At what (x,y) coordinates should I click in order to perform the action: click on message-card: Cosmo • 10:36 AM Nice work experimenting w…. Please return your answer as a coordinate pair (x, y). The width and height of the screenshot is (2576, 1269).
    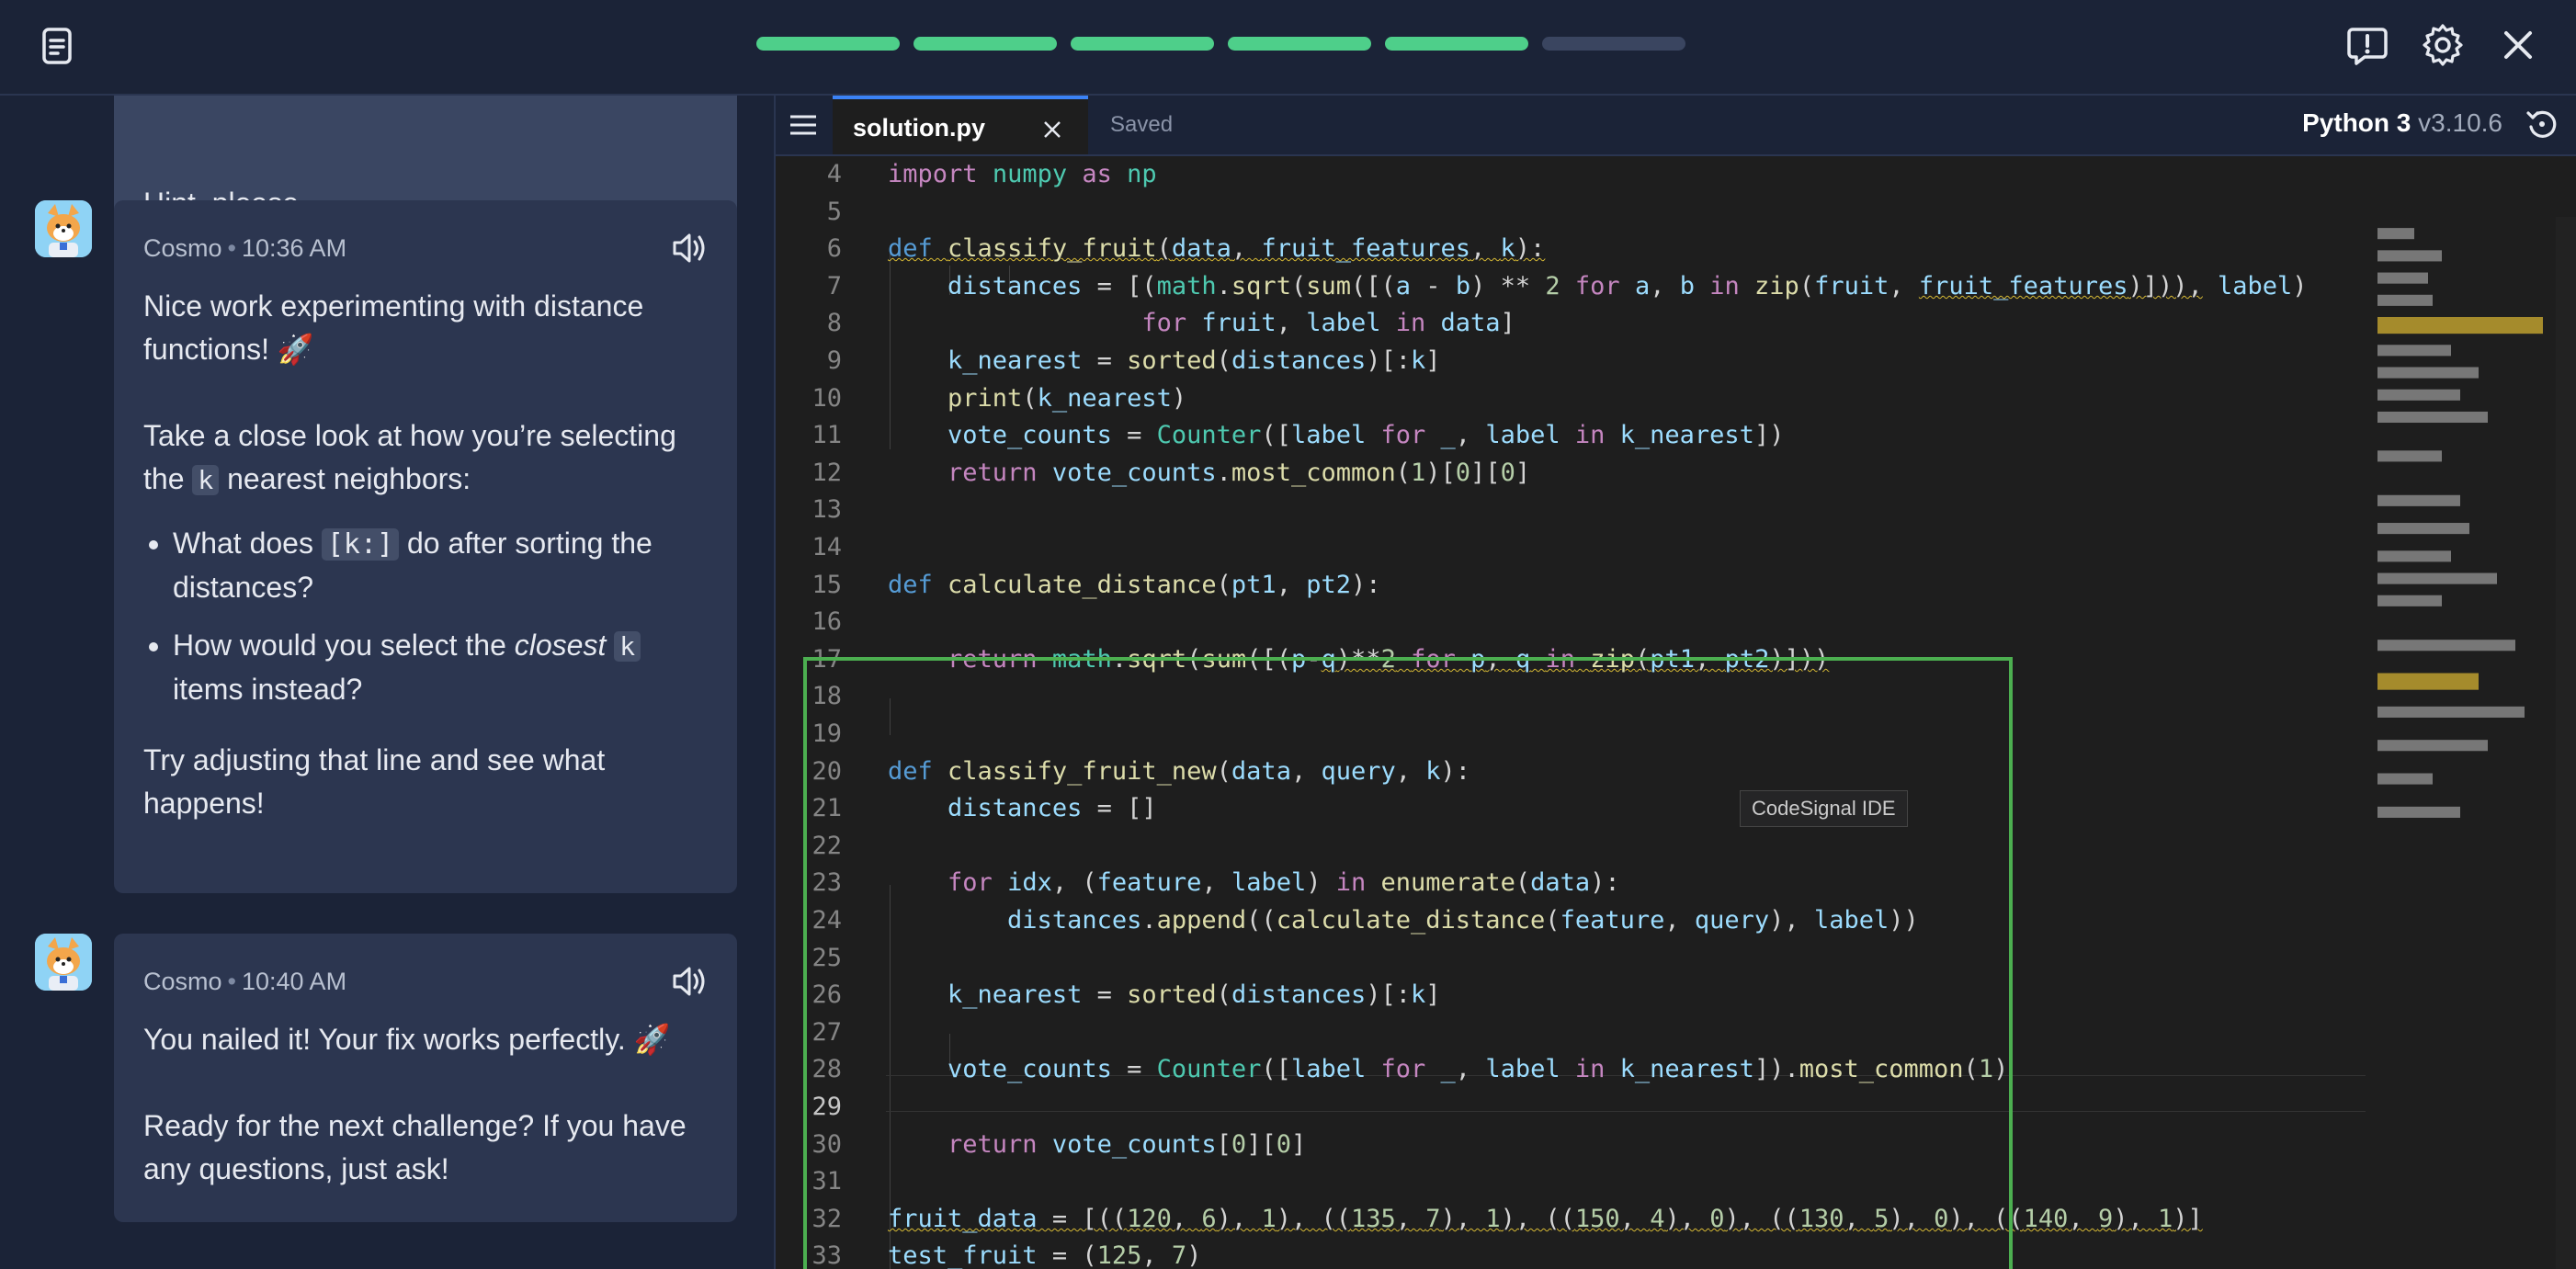
    Looking at the image, I should click on (425, 546).